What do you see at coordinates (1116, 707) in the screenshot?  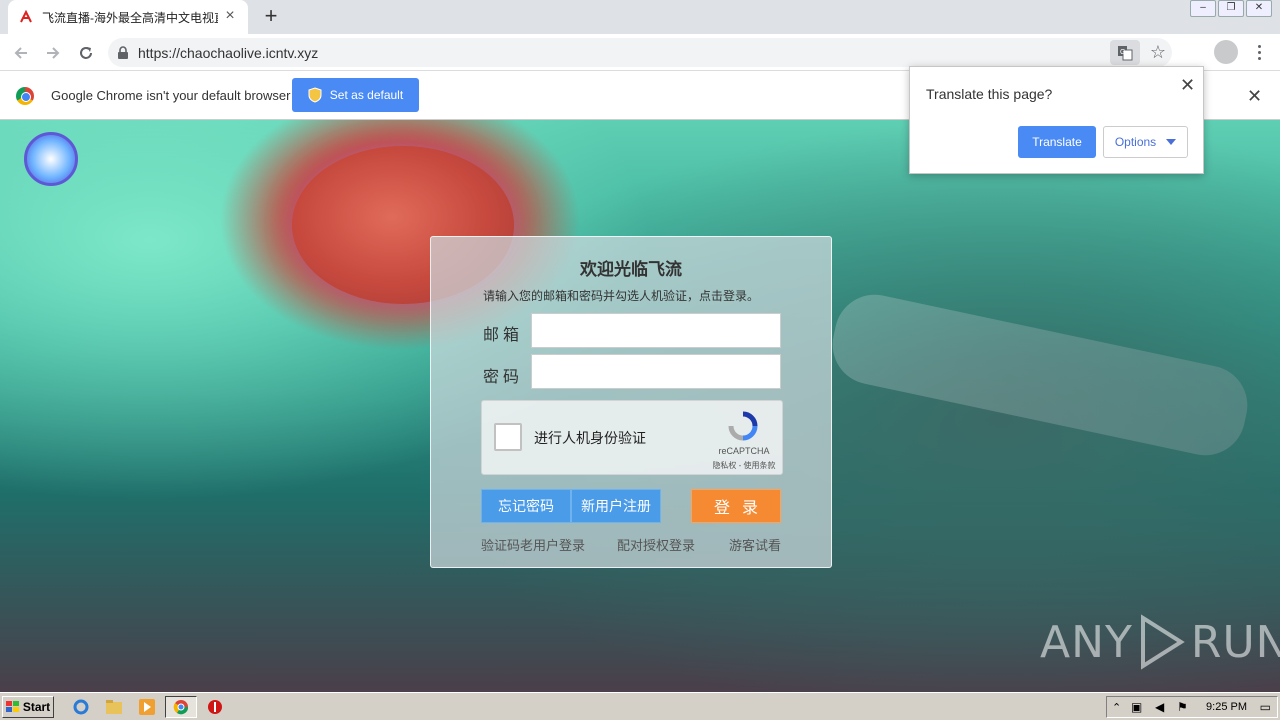 I see `tray-expand-icon: ⌃` at bounding box center [1116, 707].